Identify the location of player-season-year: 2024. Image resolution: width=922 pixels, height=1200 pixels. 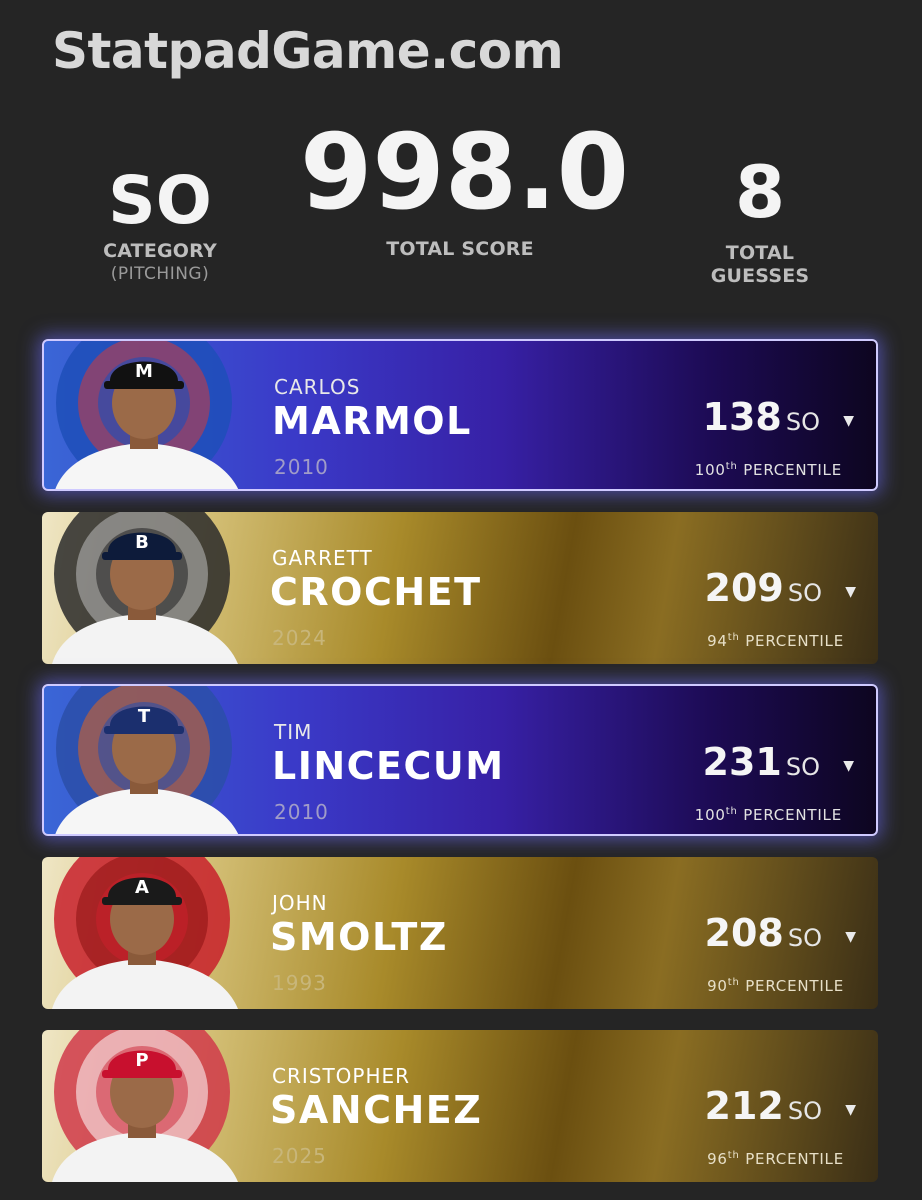
(299, 638).